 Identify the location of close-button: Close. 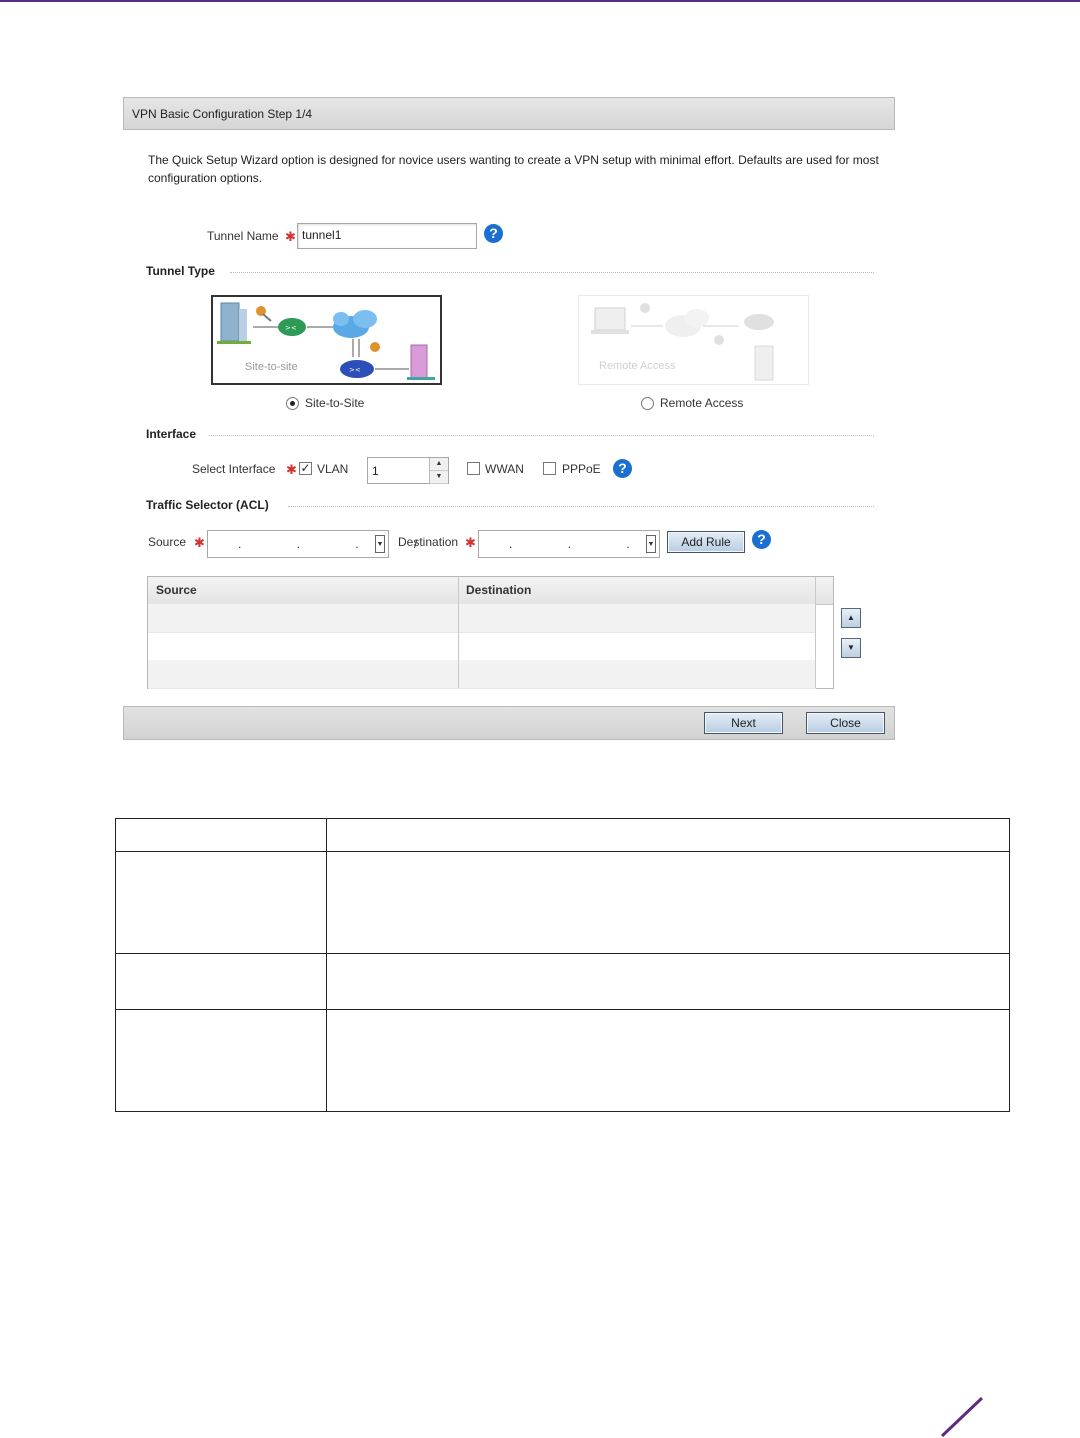
(845, 723).